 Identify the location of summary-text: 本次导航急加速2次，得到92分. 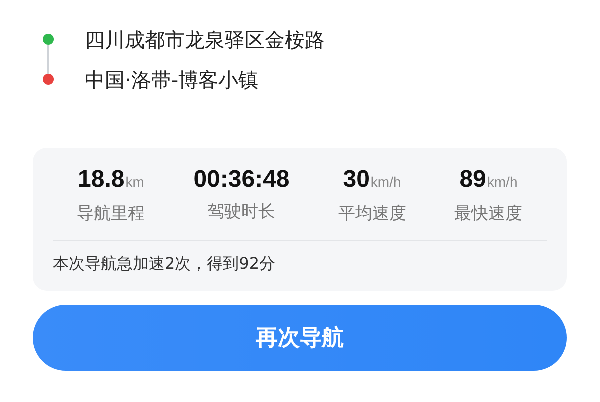
(165, 264).